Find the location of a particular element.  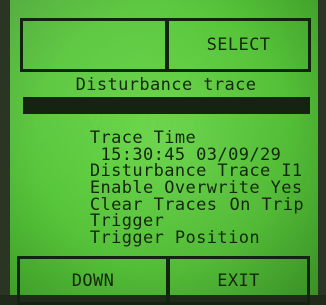

bezel-right is located at coordinates (322, 152).